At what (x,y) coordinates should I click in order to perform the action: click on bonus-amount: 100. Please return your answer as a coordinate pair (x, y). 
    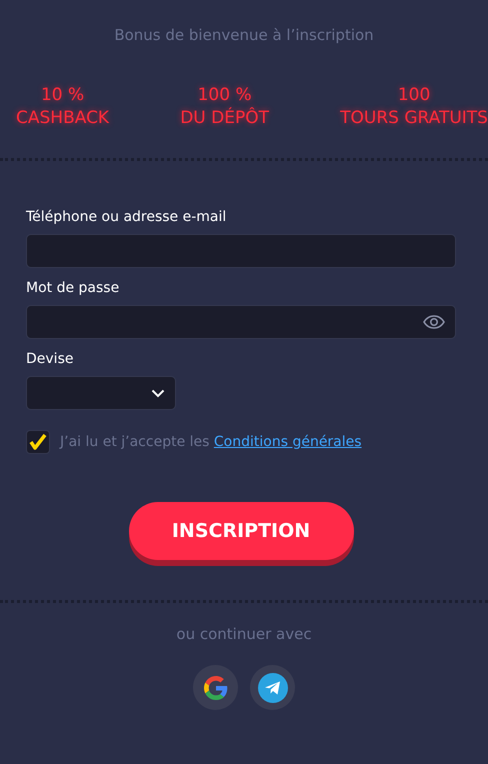
    Looking at the image, I should click on (414, 95).